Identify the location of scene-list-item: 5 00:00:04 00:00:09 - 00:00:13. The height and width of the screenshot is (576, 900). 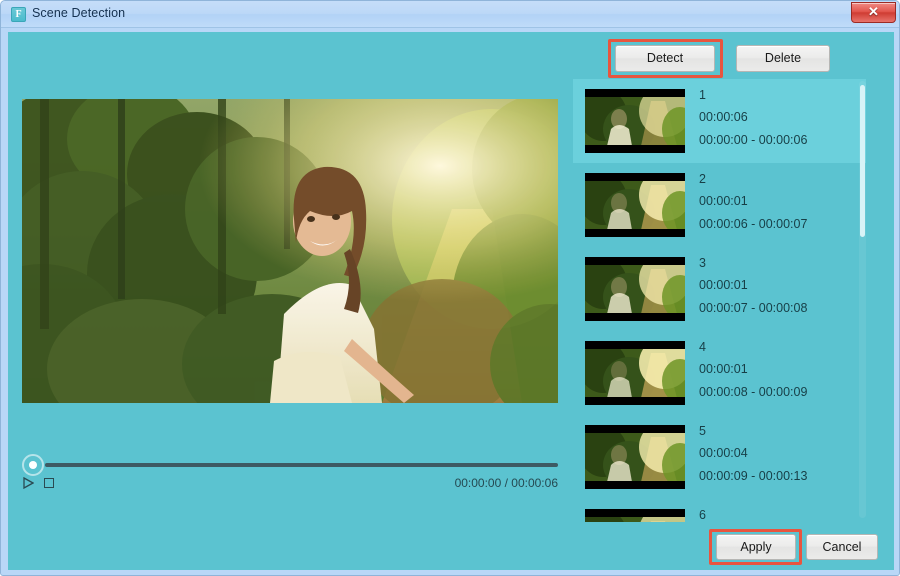
(719, 457).